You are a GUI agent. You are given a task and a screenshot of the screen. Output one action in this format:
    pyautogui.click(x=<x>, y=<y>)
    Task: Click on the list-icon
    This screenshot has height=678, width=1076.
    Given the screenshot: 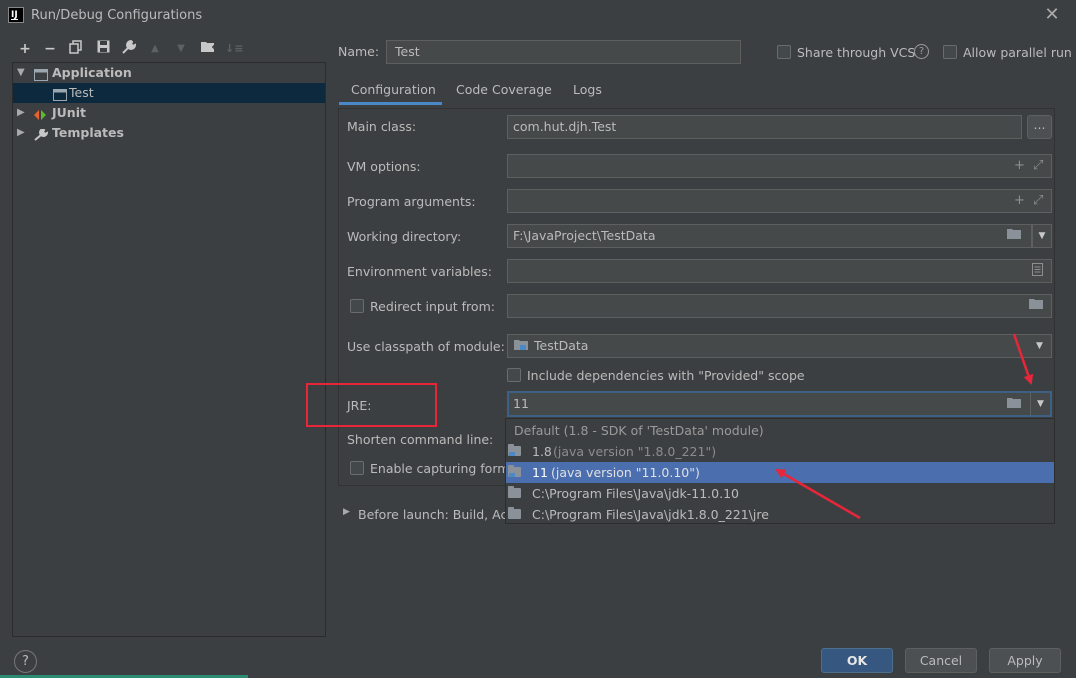 What is the action you would take?
    pyautogui.click(x=1037, y=272)
    